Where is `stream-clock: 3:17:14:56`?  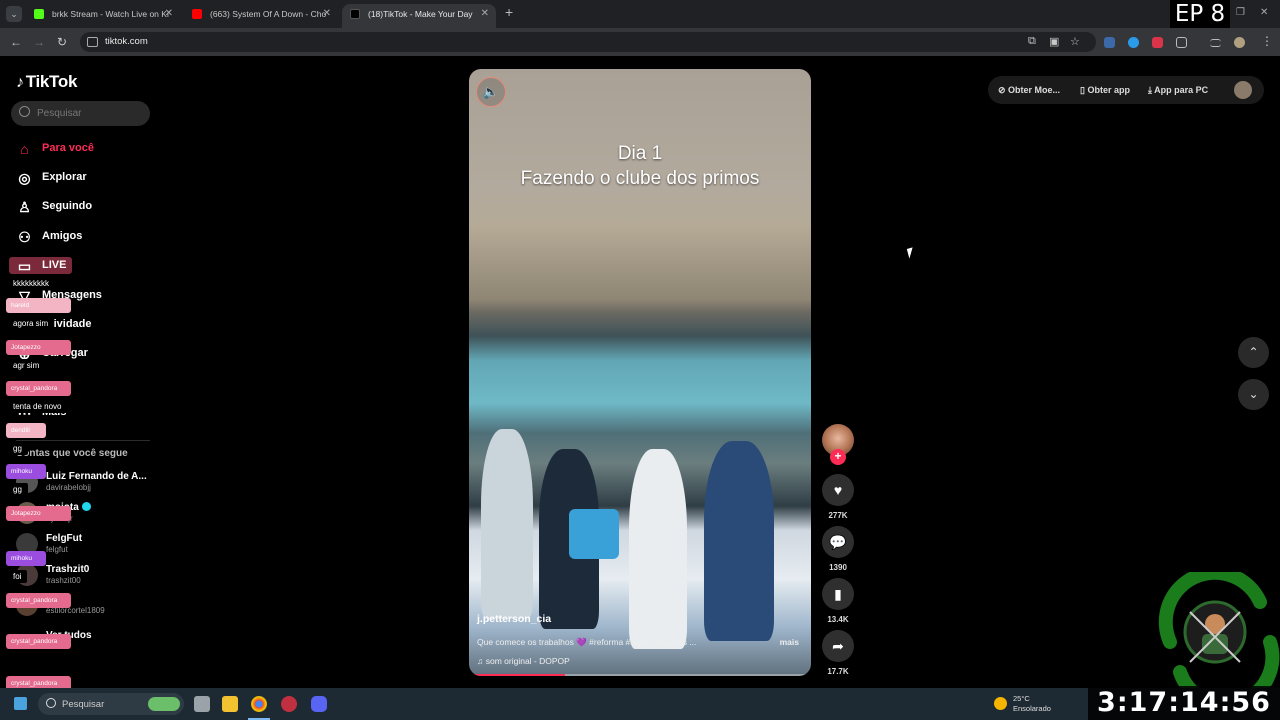 stream-clock: 3:17:14:56 is located at coordinates (1184, 703).